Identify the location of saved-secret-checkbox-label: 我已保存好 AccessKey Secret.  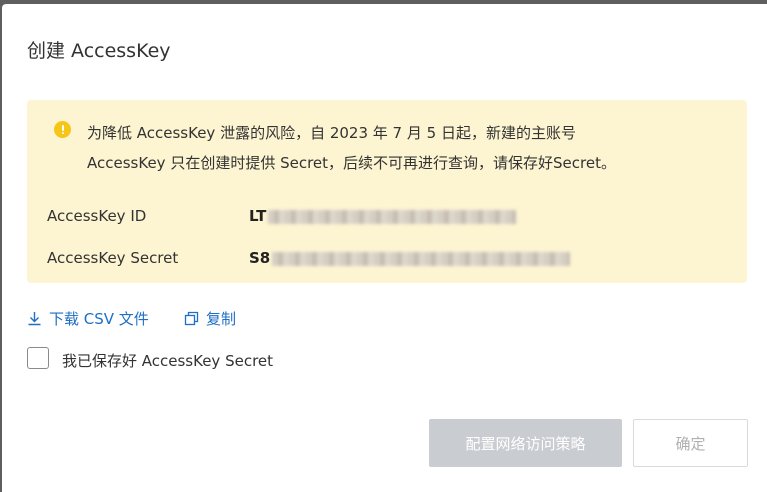
(167, 360).